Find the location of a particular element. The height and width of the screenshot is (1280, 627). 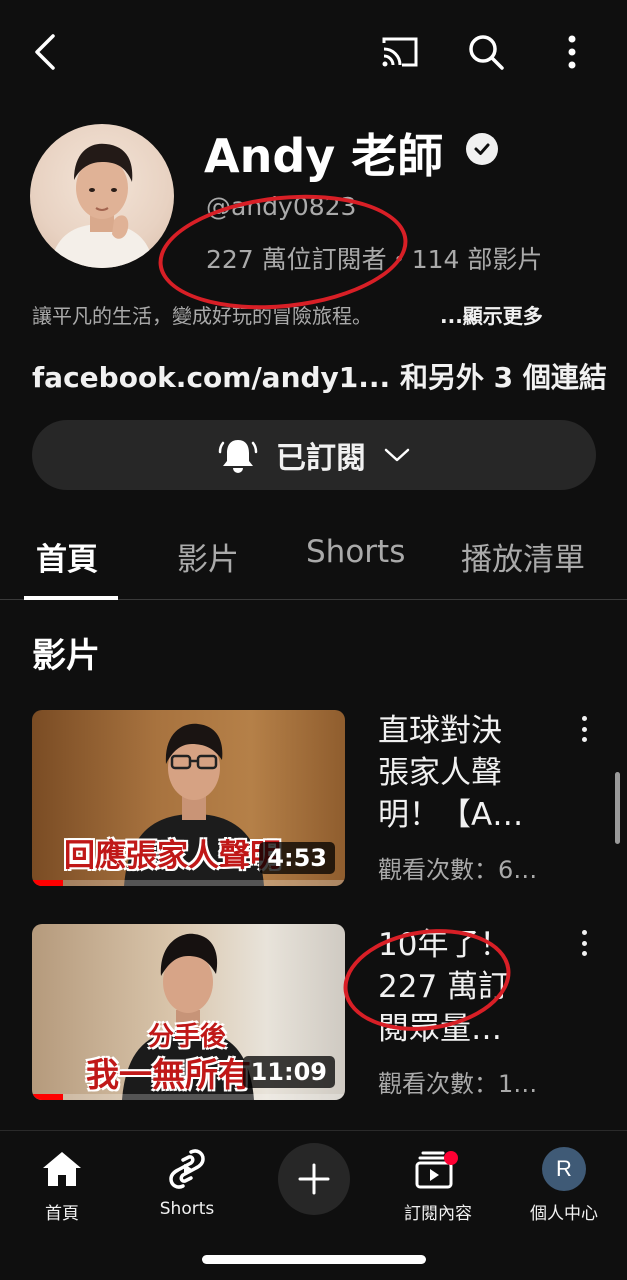

search-icon is located at coordinates (486, 52).